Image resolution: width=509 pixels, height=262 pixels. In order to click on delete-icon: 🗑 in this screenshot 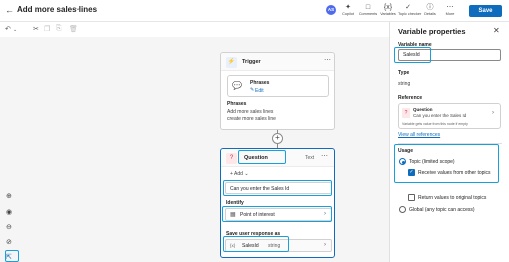, I will do `click(73, 29)`.